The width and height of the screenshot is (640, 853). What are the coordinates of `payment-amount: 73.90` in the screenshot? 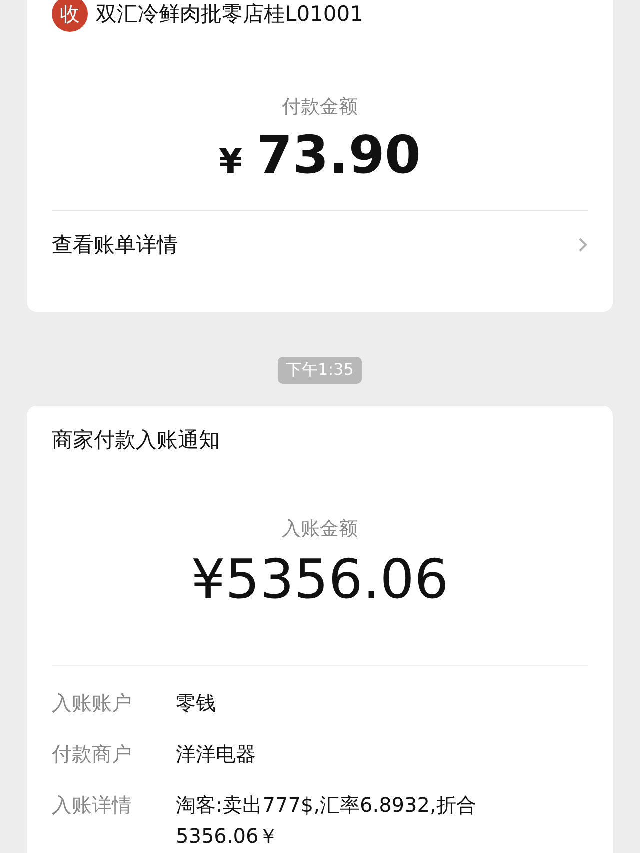 It's located at (339, 156).